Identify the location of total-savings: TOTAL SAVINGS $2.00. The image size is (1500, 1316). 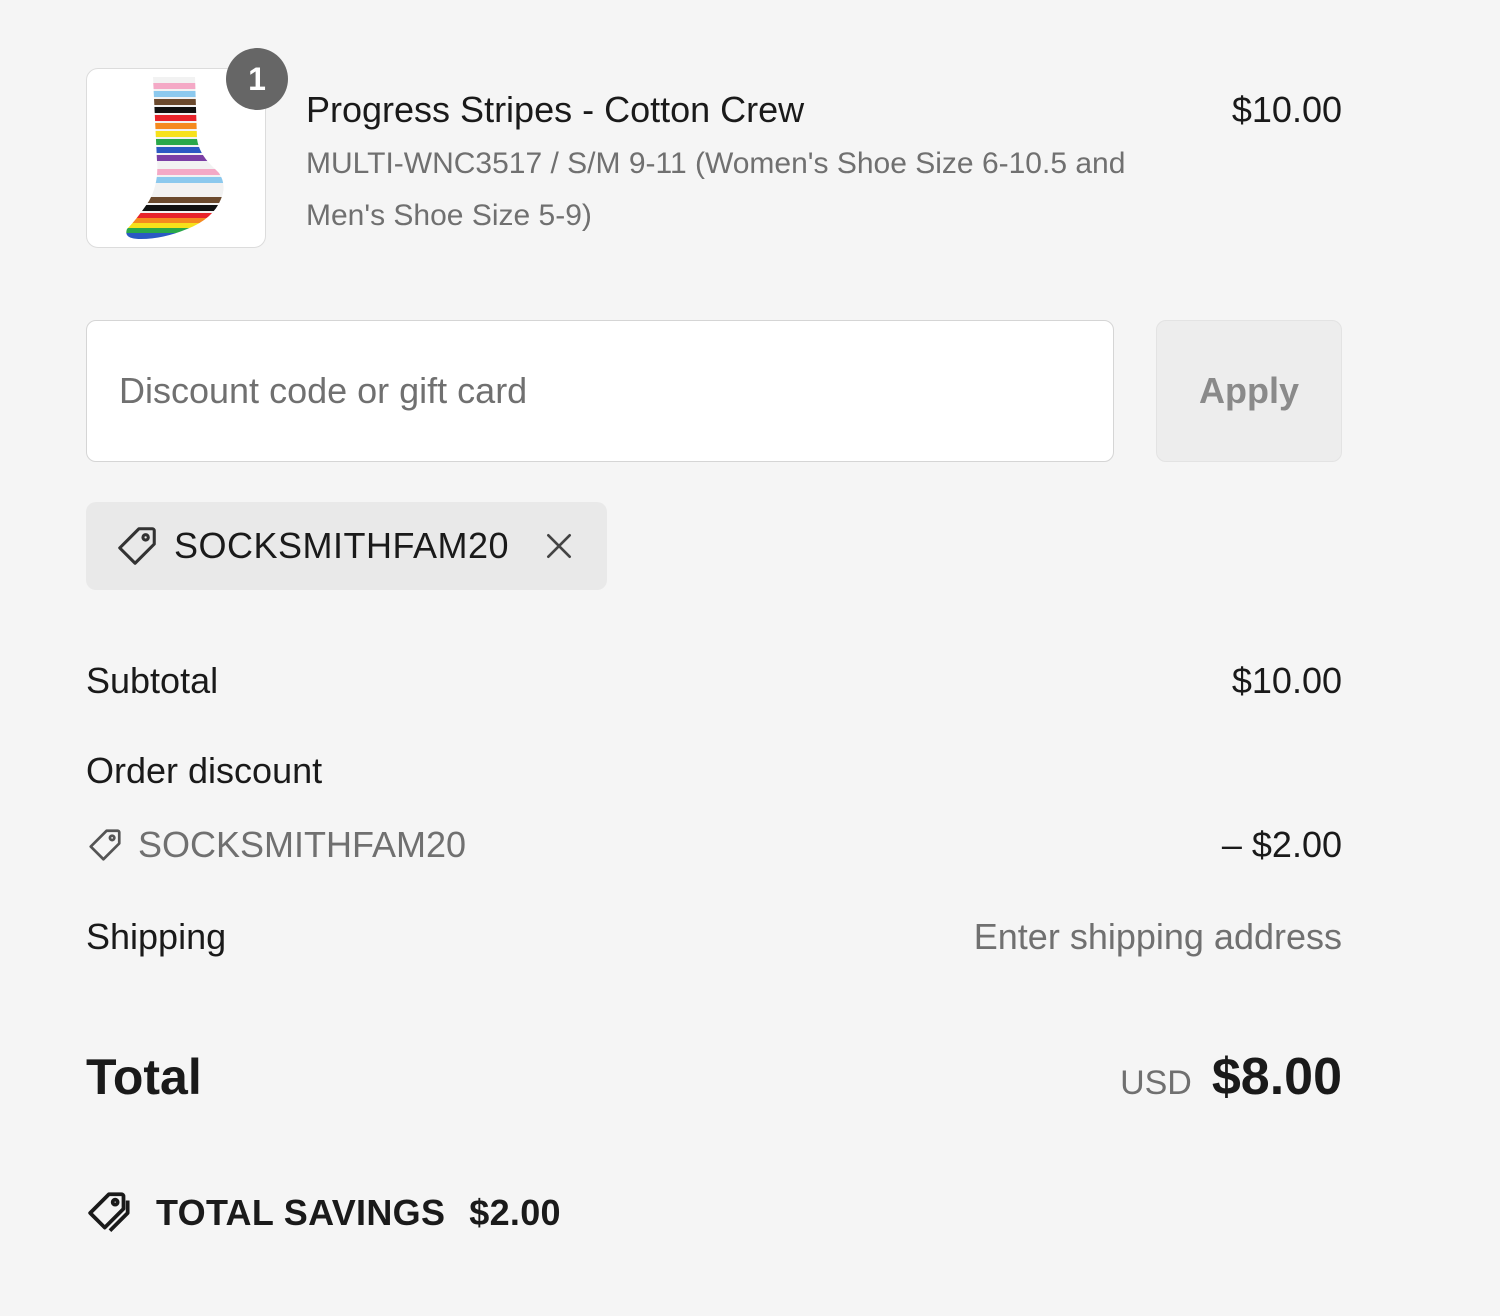
(714, 1213).